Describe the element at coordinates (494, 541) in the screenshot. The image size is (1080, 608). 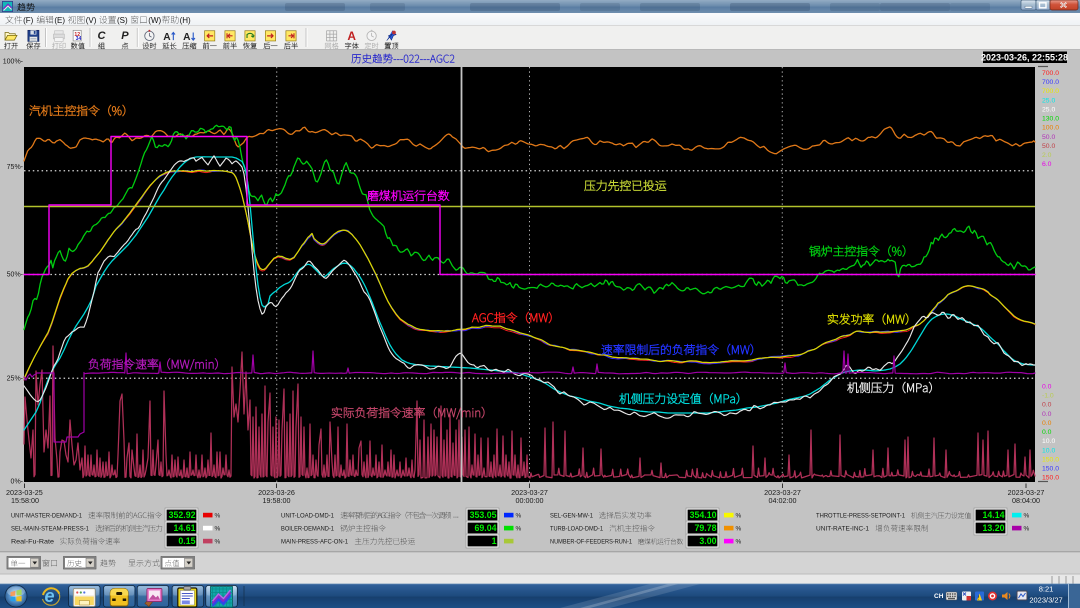
I see `svg-text: 1` at that location.